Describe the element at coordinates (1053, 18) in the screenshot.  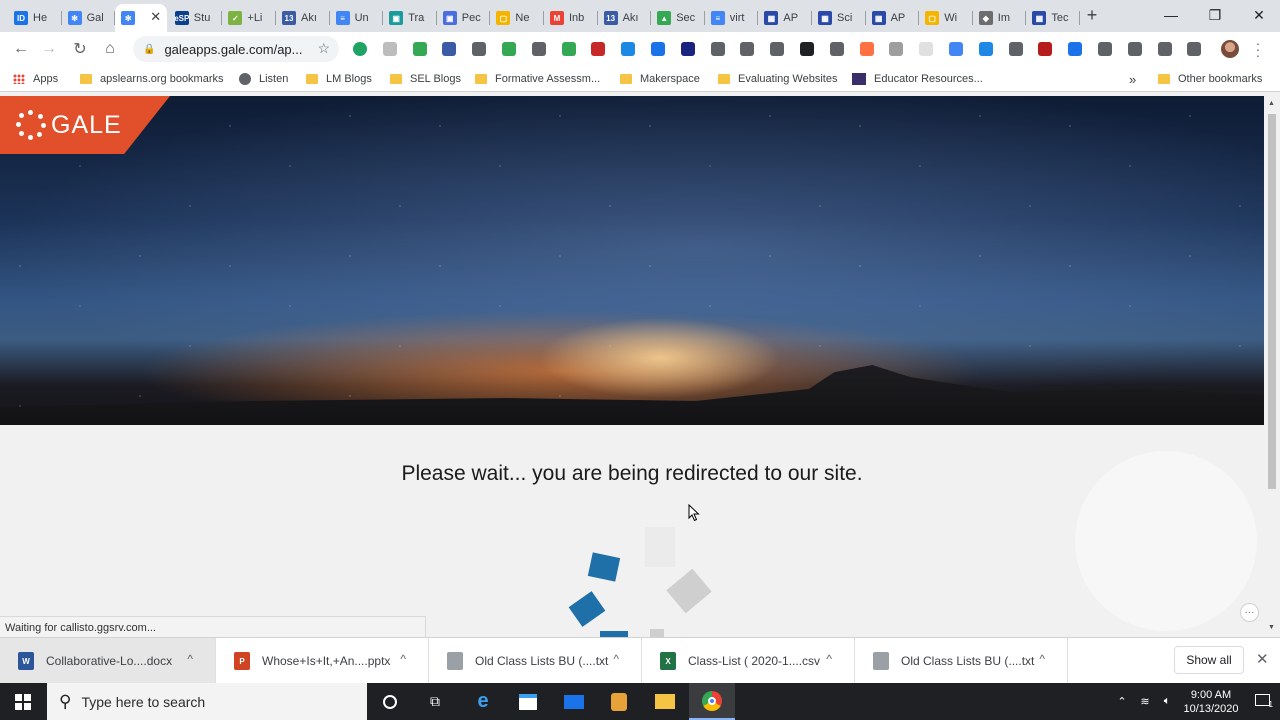
I see `tab: ▦ Tec` at that location.